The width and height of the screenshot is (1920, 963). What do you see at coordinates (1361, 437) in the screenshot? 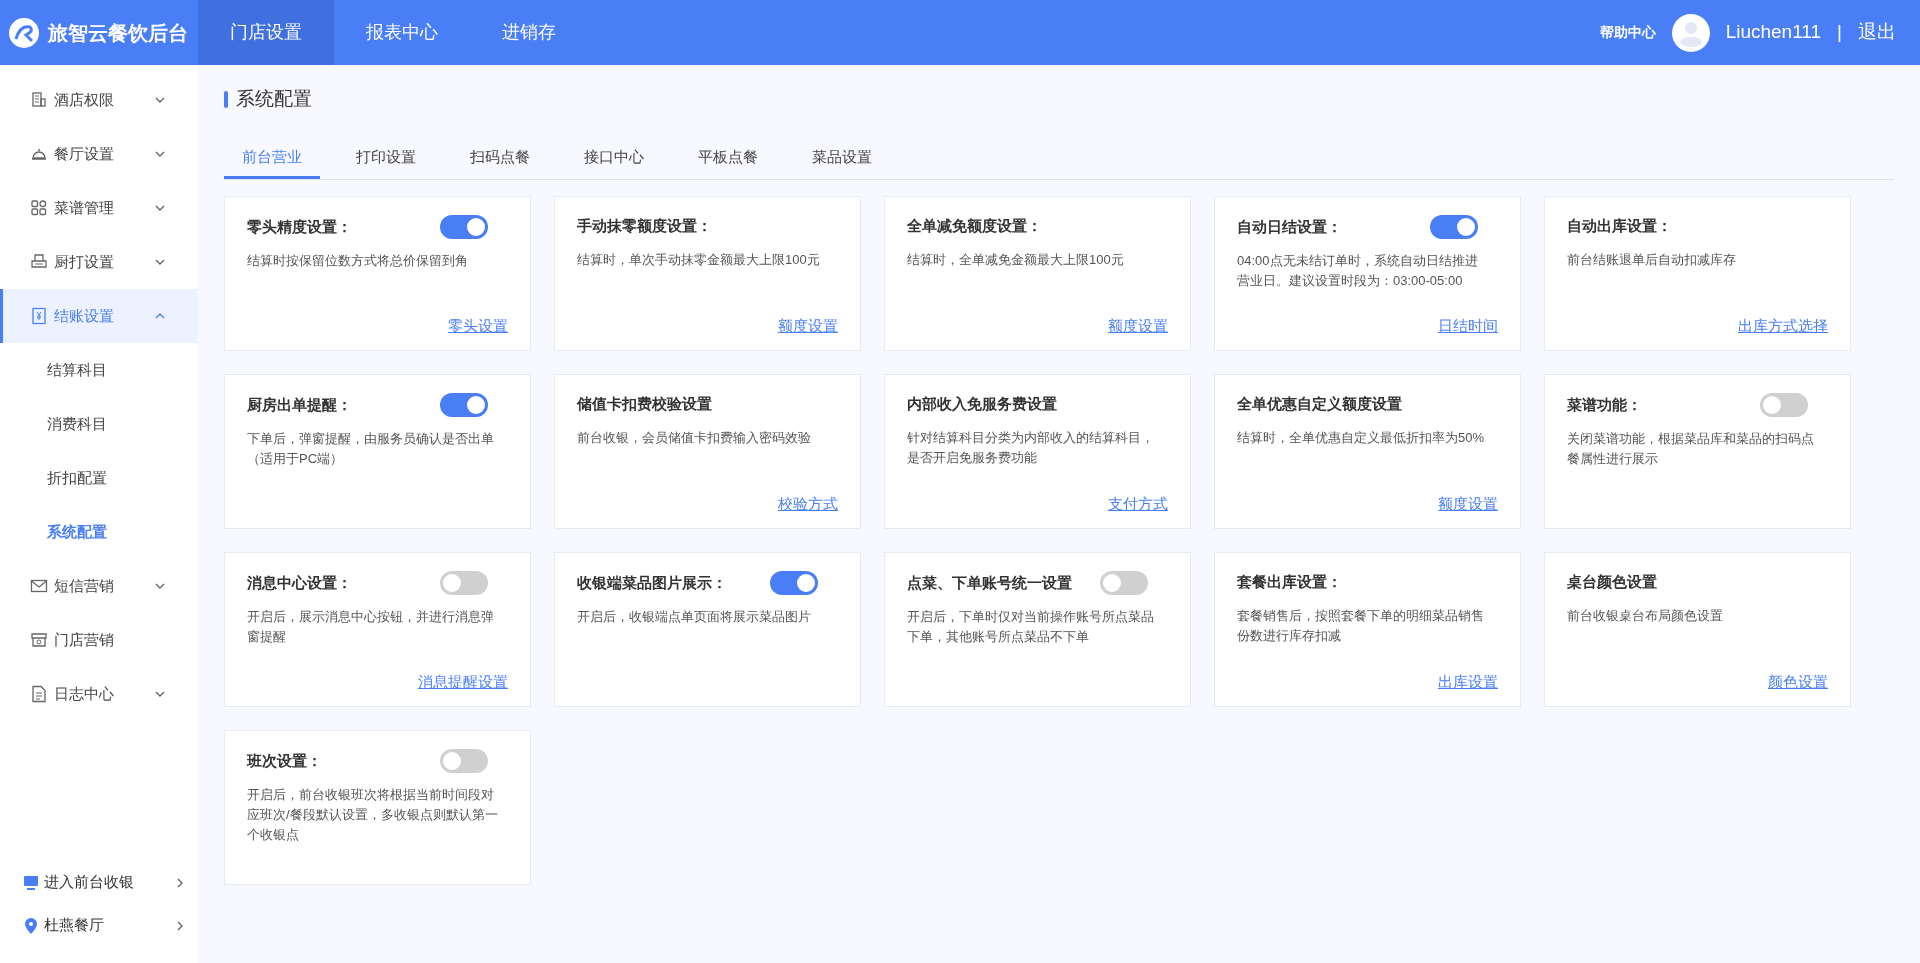
I see `card-description: 结算时，全单优惠自定义最低折扣率为50%` at bounding box center [1361, 437].